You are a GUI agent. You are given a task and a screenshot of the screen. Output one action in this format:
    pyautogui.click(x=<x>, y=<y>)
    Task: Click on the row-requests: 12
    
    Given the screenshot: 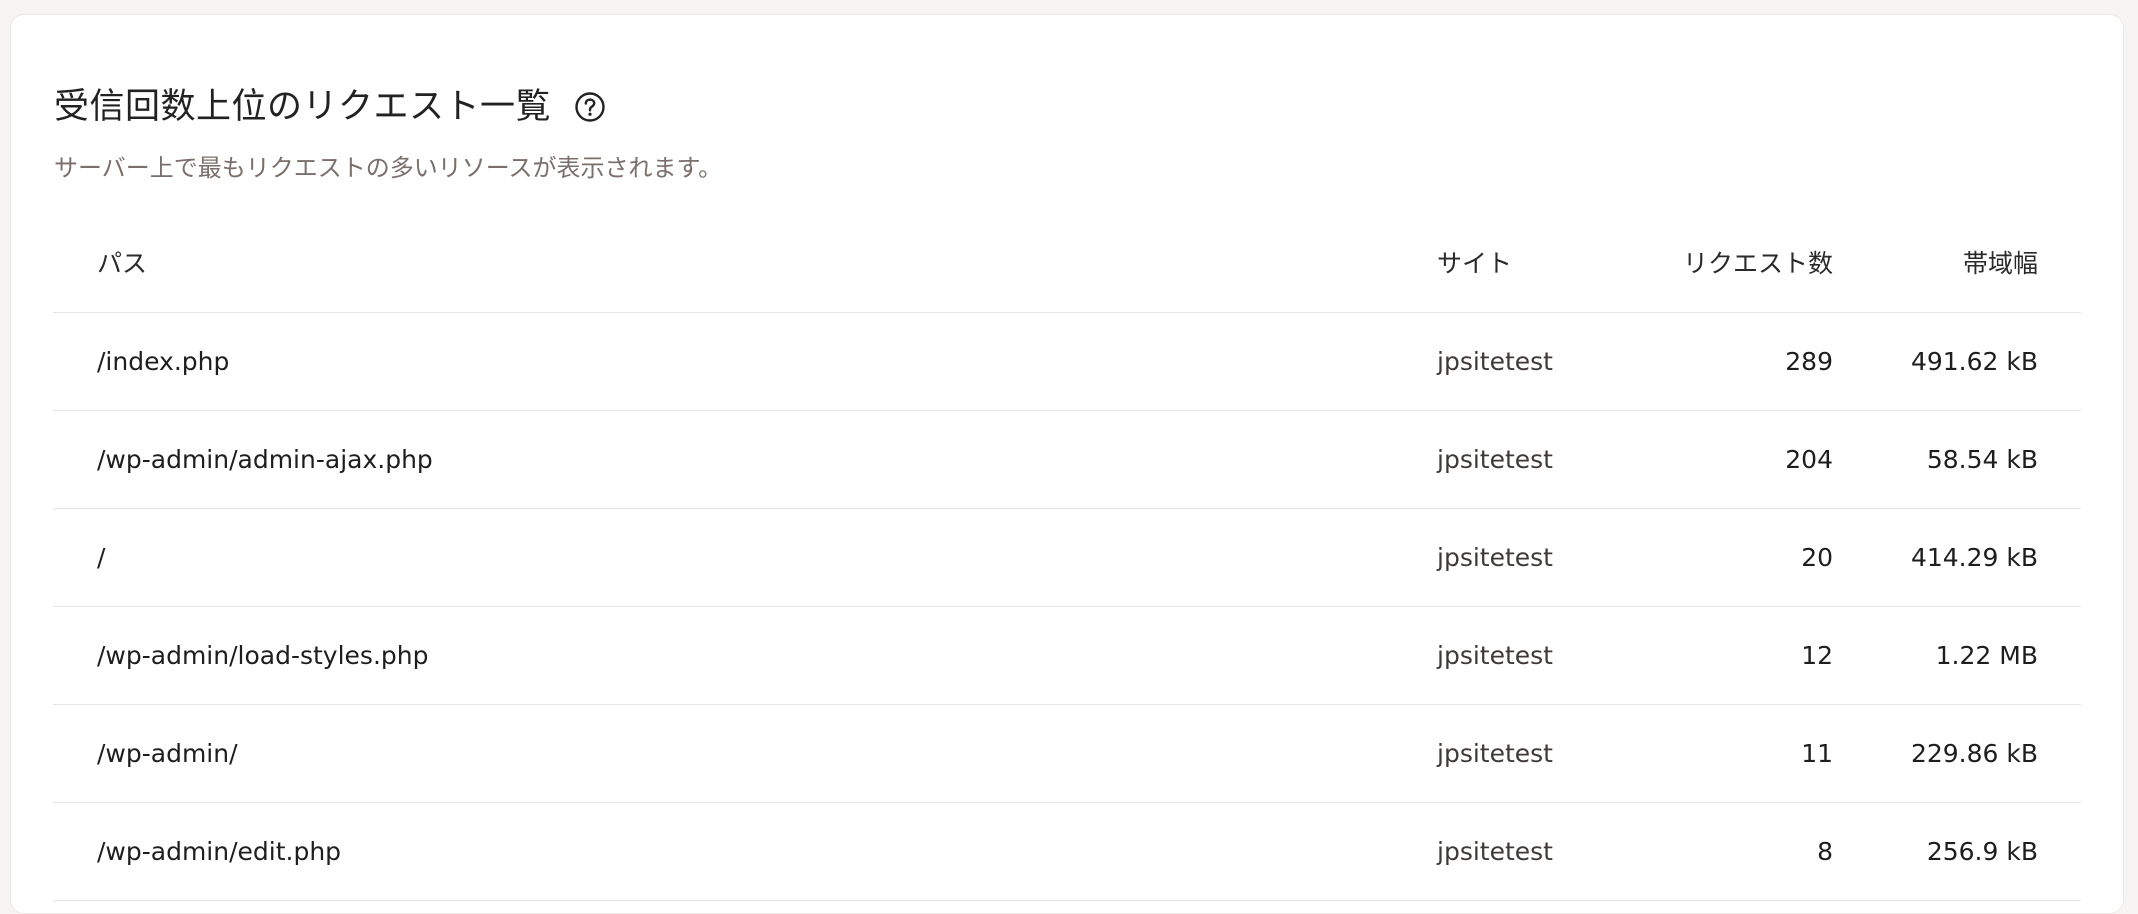 What is the action you would take?
    pyautogui.click(x=1817, y=655)
    